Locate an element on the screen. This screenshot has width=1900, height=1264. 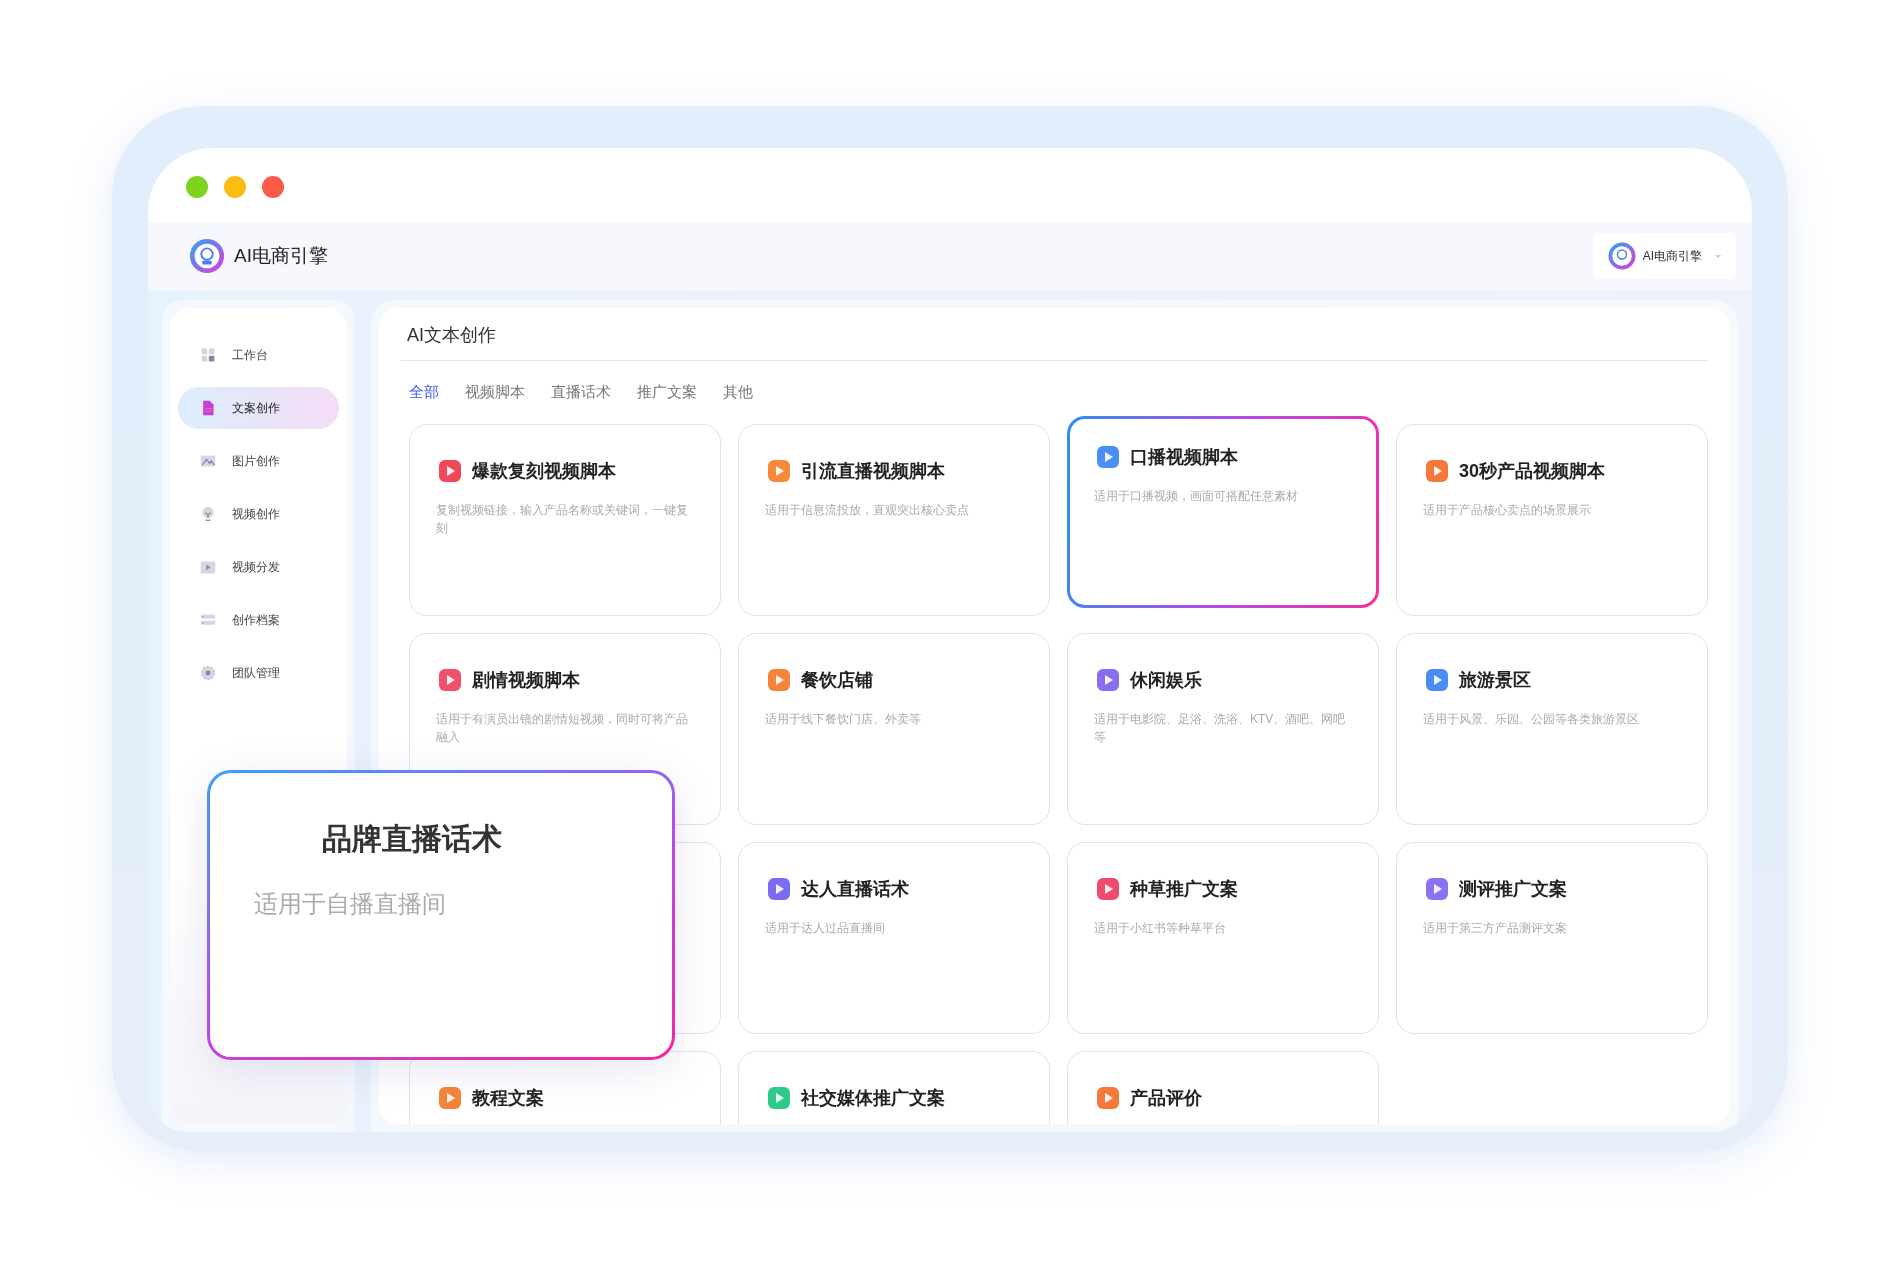
template-card: 休闲娱乐 适用于电影院、足浴、洗浴、KTV、酒吧、网吧等 is located at coordinates (1223, 729).